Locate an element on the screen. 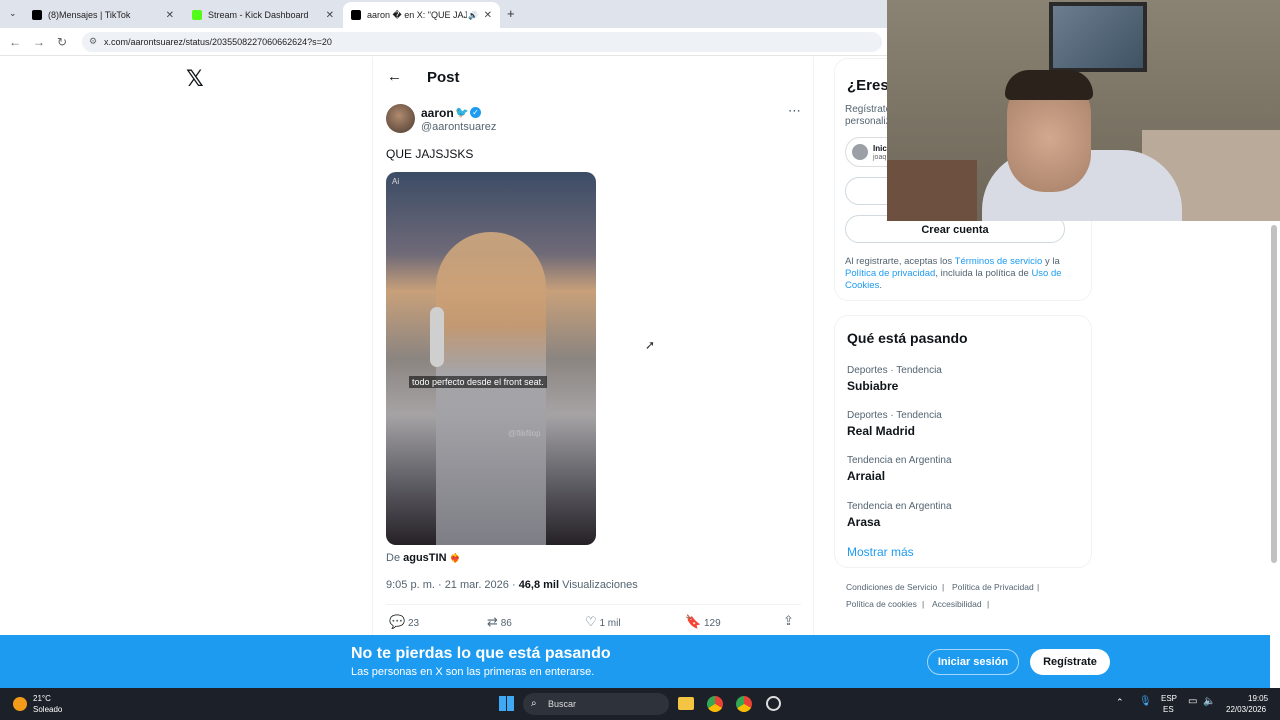 This screenshot has width=1280, height=720. trend-item: Deportes · Tendencia Real Madrid is located at coordinates (894, 424).